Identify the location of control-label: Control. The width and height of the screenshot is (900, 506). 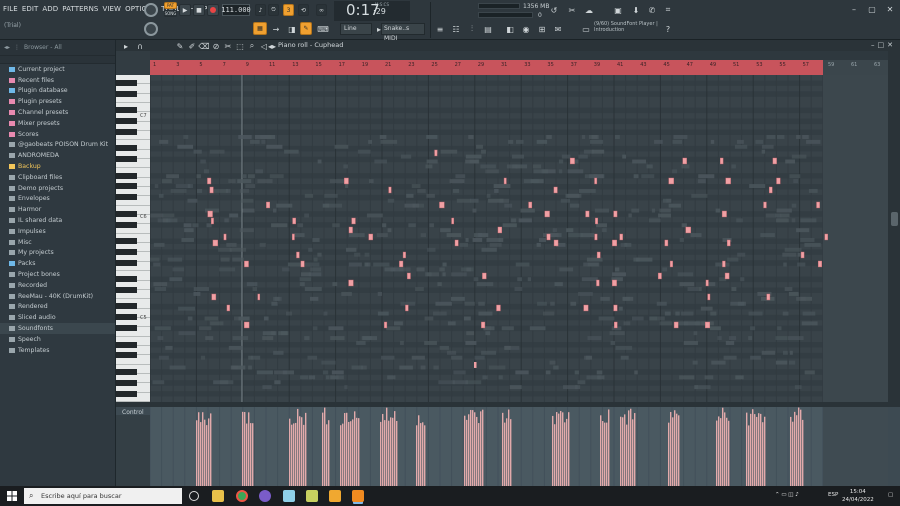
(133, 412).